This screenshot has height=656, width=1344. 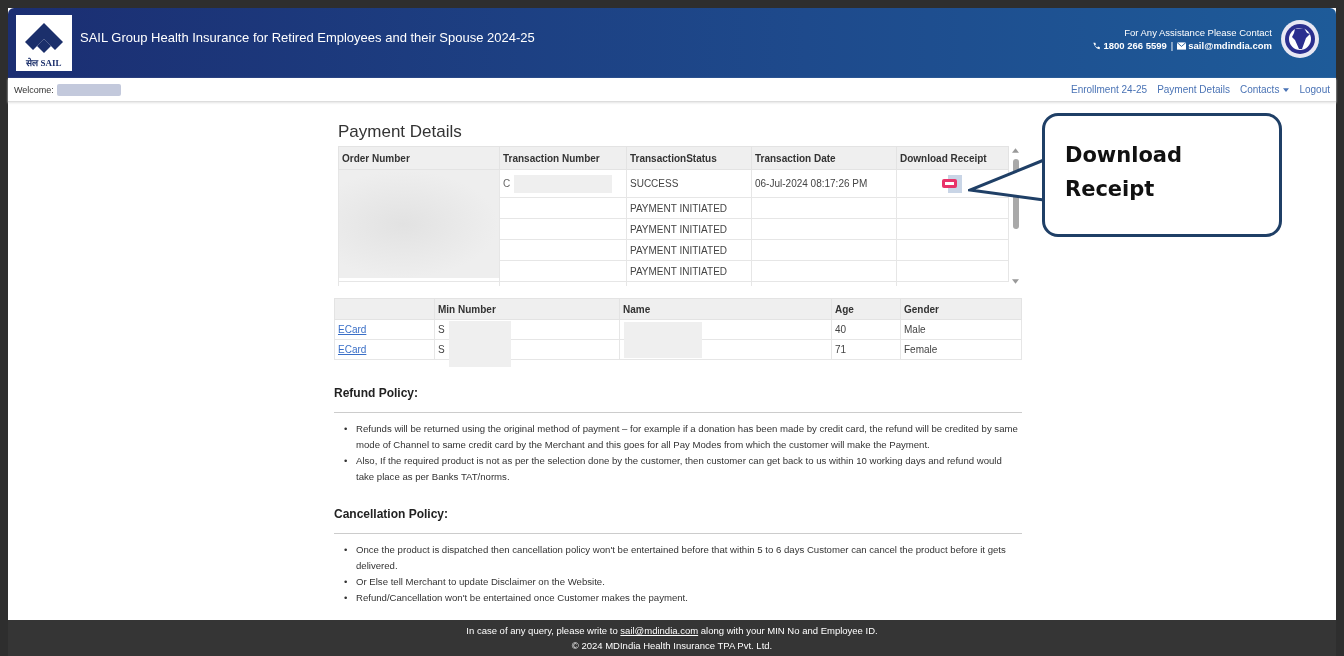 I want to click on phone-icon, so click(x=1097, y=45).